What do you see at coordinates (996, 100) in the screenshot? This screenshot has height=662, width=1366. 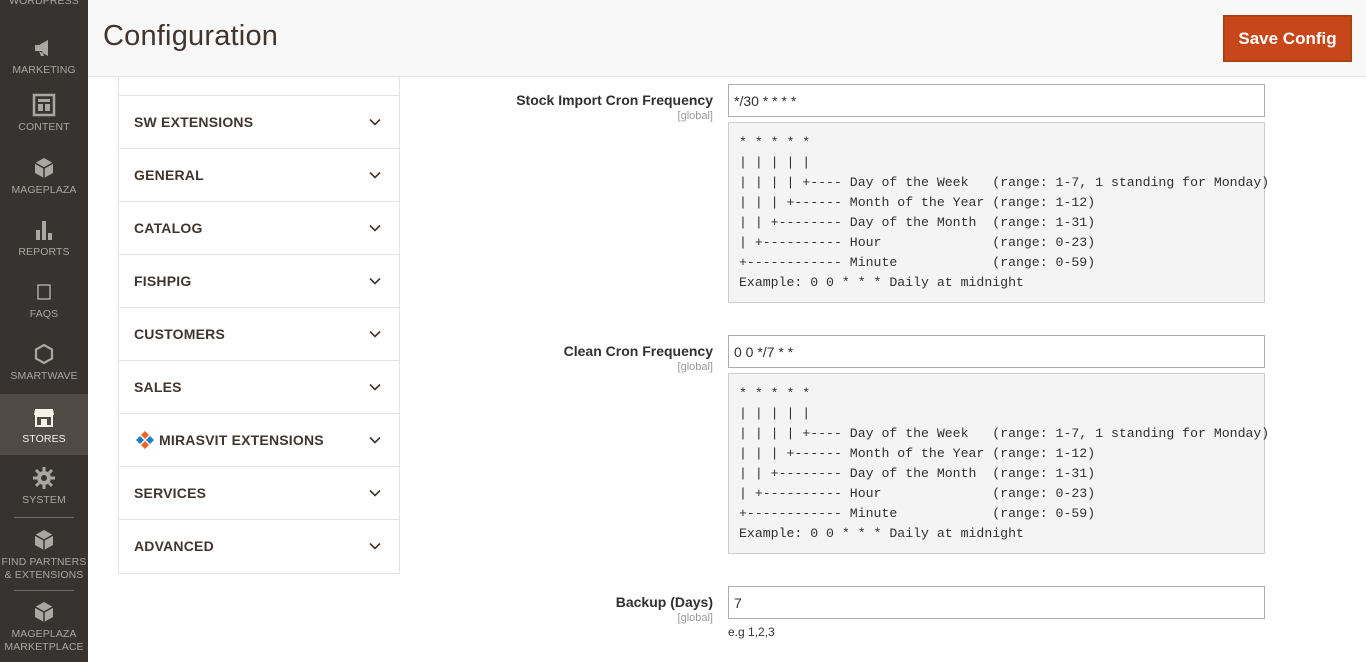 I see `stock-cron-input` at bounding box center [996, 100].